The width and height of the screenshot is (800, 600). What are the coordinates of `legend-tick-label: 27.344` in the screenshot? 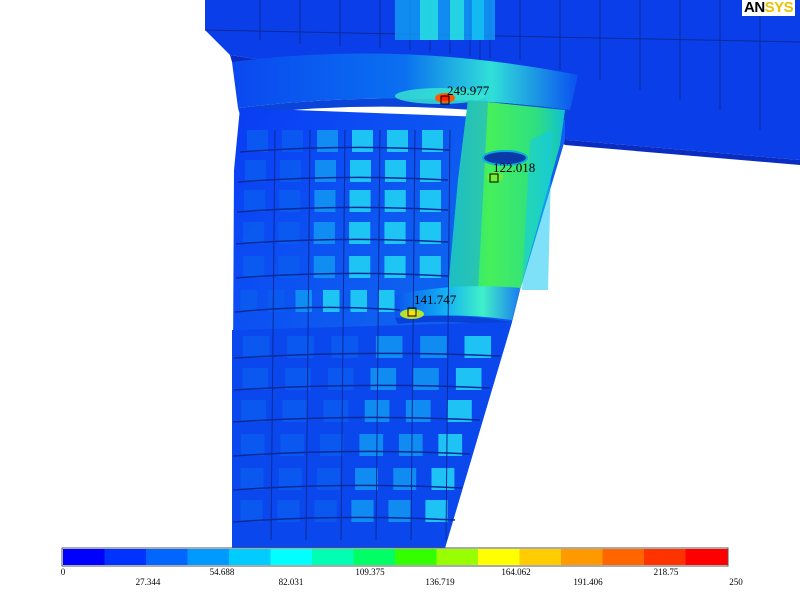 It's located at (148, 582).